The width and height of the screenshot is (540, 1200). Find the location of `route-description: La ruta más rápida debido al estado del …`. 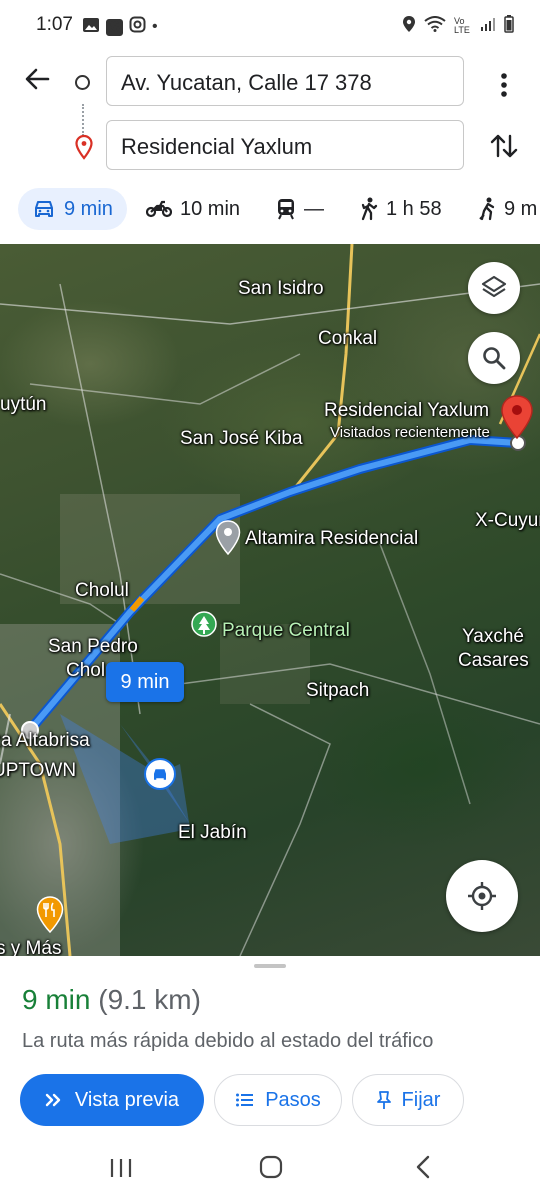

route-description: La ruta más rápida debido al estado del … is located at coordinates (228, 1041).